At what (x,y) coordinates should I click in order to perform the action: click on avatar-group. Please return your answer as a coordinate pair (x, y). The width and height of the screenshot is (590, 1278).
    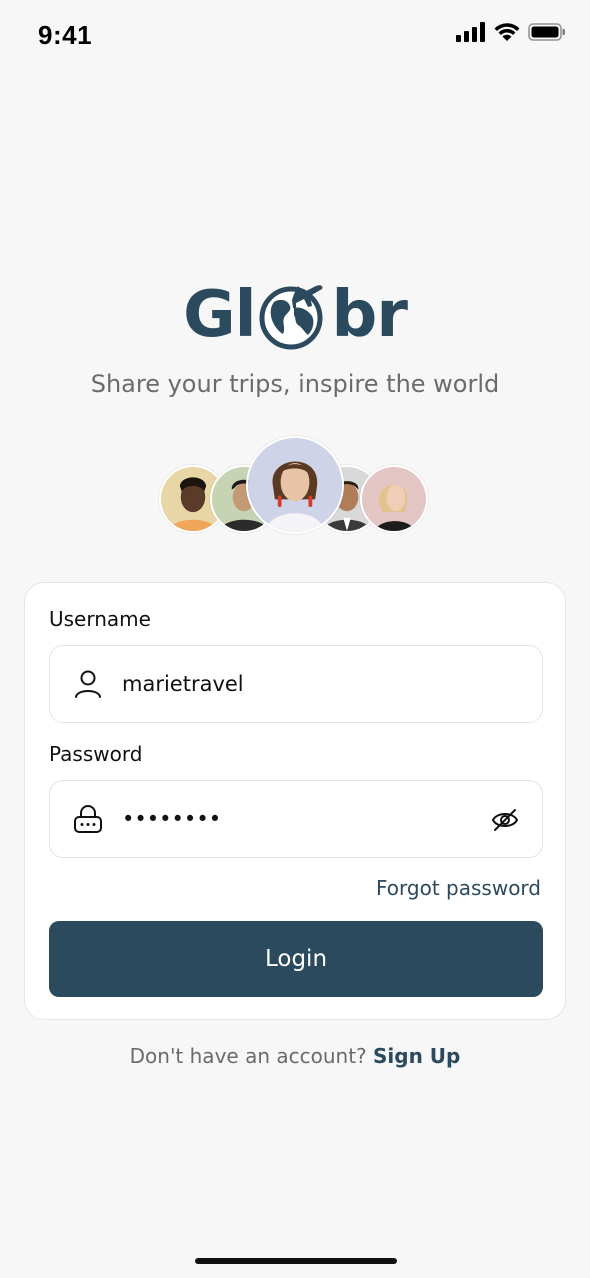
    Looking at the image, I should click on (295, 486).